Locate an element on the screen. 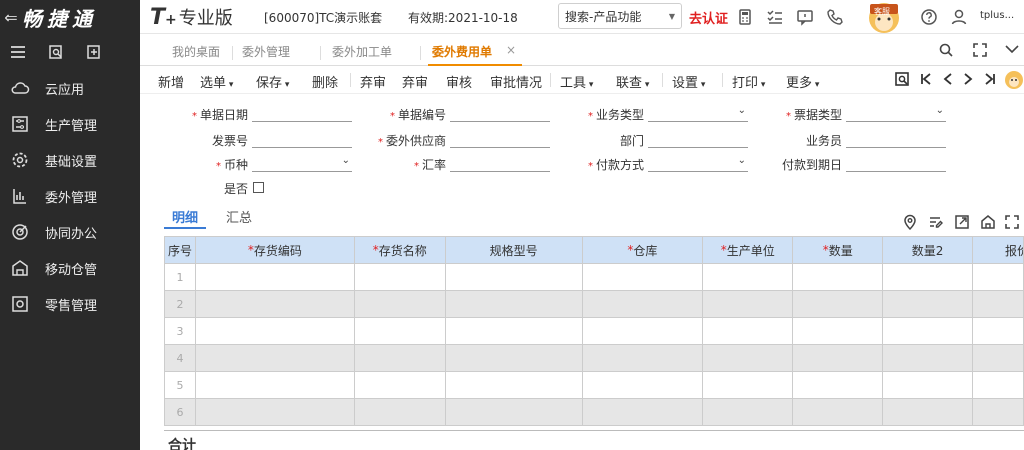  prev-record-icon is located at coordinates (948, 79).